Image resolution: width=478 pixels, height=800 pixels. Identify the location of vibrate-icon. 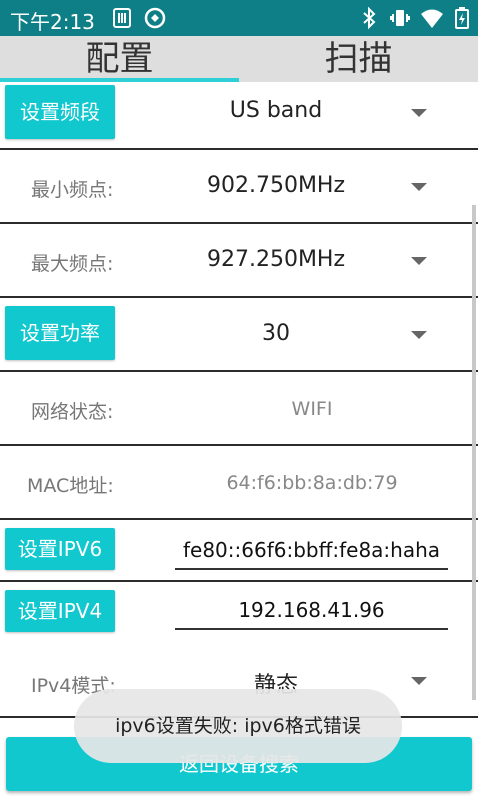
(400, 18).